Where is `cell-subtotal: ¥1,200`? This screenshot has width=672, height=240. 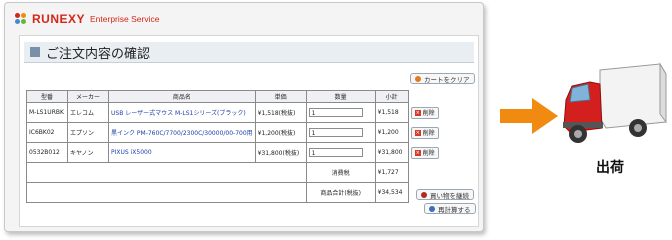 cell-subtotal: ¥1,200 is located at coordinates (391, 132).